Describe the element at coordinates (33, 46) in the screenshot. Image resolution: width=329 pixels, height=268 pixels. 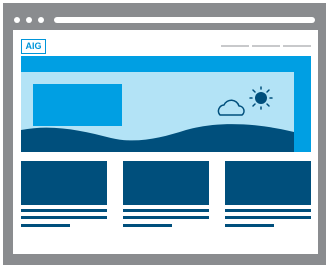
I see `brand-logo: AIG` at that location.